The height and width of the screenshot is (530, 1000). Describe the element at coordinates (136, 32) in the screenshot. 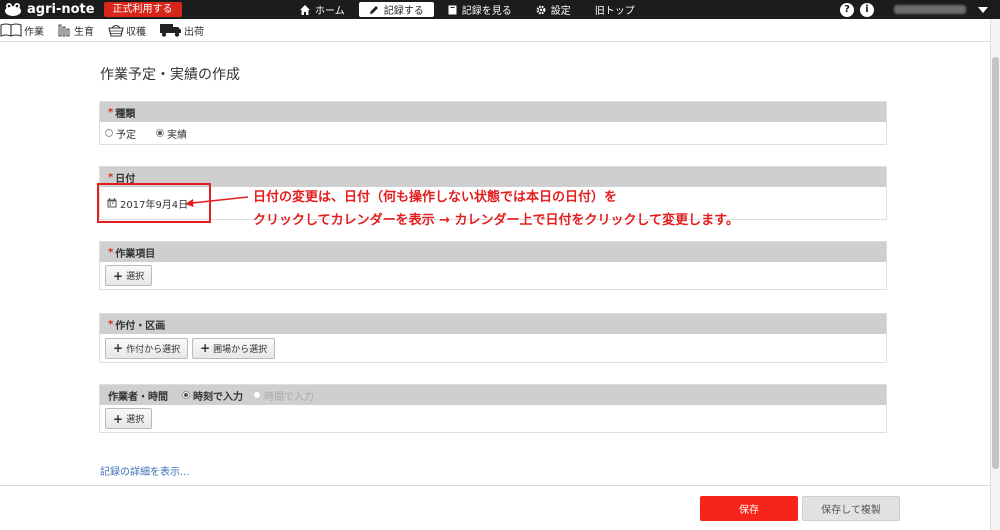

I see `subnav-item-label: 収穫` at that location.